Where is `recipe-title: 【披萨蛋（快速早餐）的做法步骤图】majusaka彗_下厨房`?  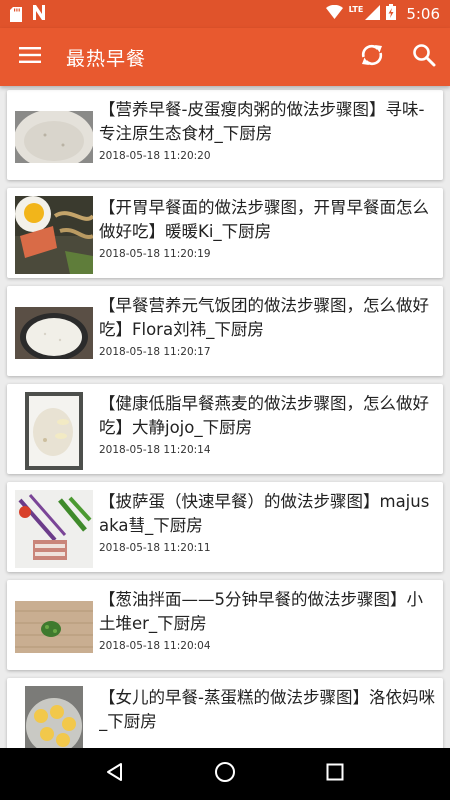 recipe-title: 【披萨蛋（快速早餐）的做法步骤图】majusaka彗_下厨房 is located at coordinates (264, 513).